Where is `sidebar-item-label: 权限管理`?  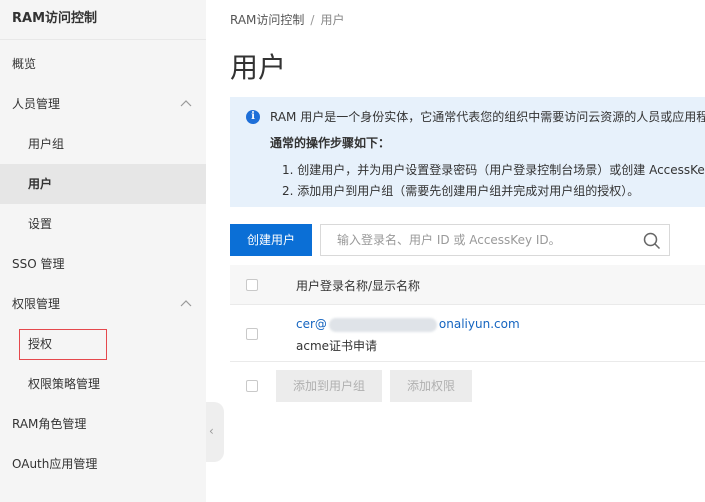 sidebar-item-label: 权限管理 is located at coordinates (36, 304).